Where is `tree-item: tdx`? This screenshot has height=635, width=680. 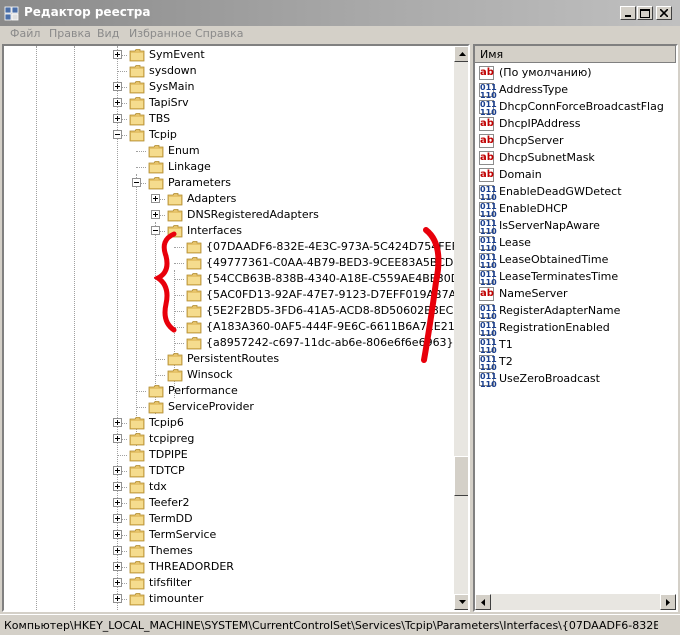
tree-item: tdx is located at coordinates (278, 487).